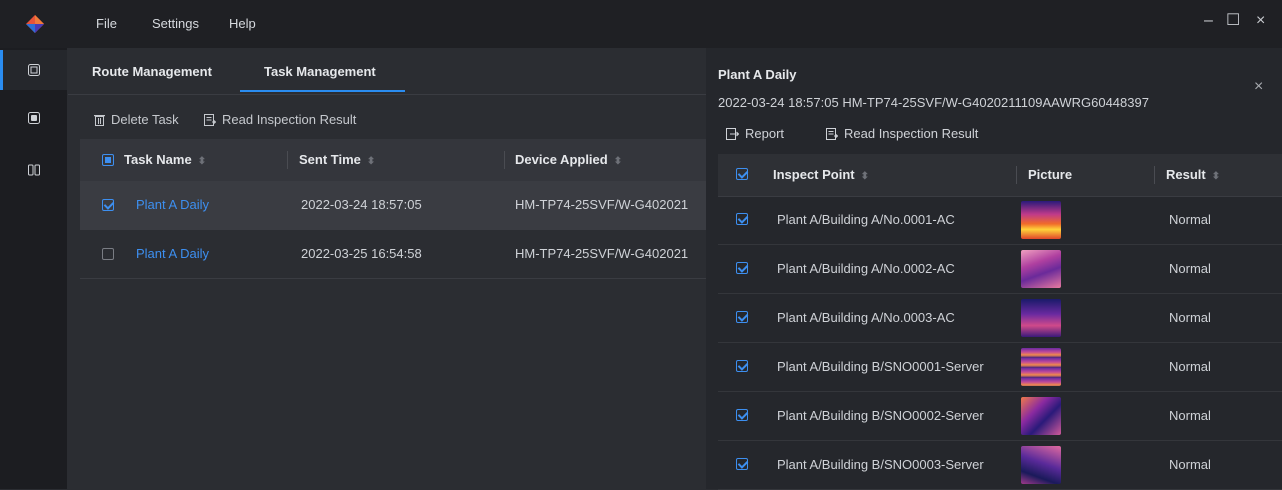 The width and height of the screenshot is (1282, 490). Describe the element at coordinates (1208, 21) in the screenshot. I see `minimize-button: –` at that location.